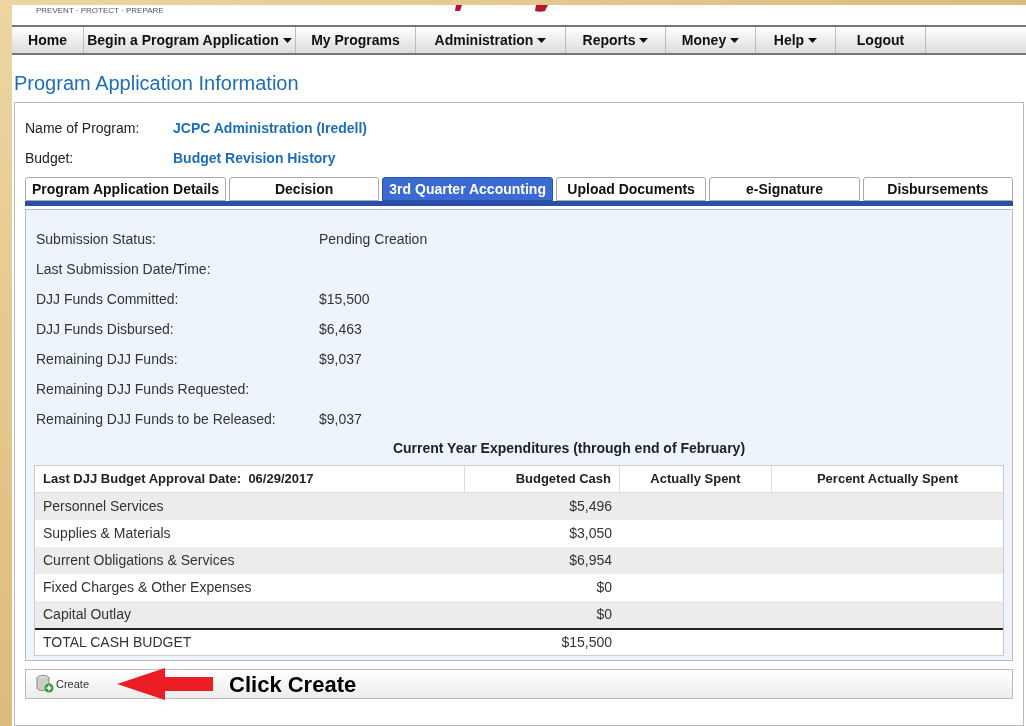 This screenshot has width=1026, height=726. Describe the element at coordinates (344, 299) in the screenshot. I see `field-value: $15,500` at that location.